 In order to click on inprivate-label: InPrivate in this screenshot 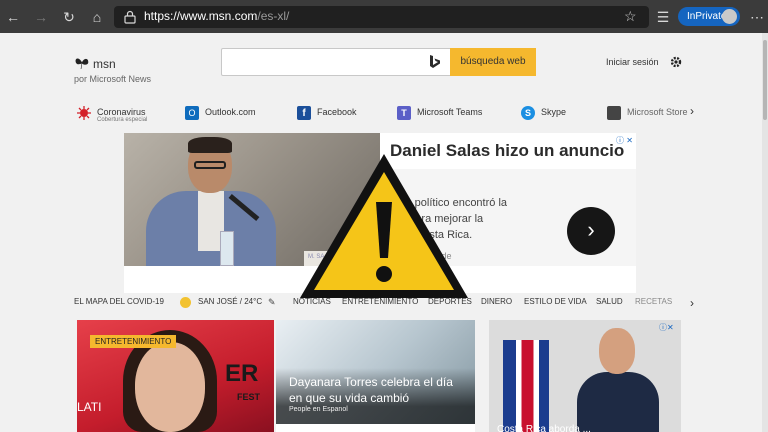, I will do `click(707, 16)`.